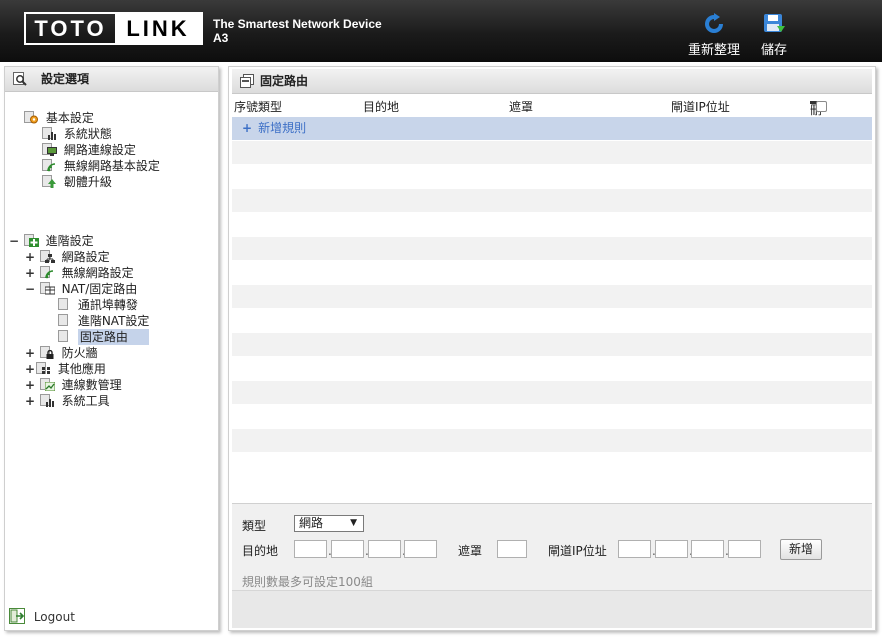 Image resolution: width=882 pixels, height=639 pixels. What do you see at coordinates (96, 305) in the screenshot?
I see `sidebar-item-port-forwarding: 通訊埠轉發` at bounding box center [96, 305].